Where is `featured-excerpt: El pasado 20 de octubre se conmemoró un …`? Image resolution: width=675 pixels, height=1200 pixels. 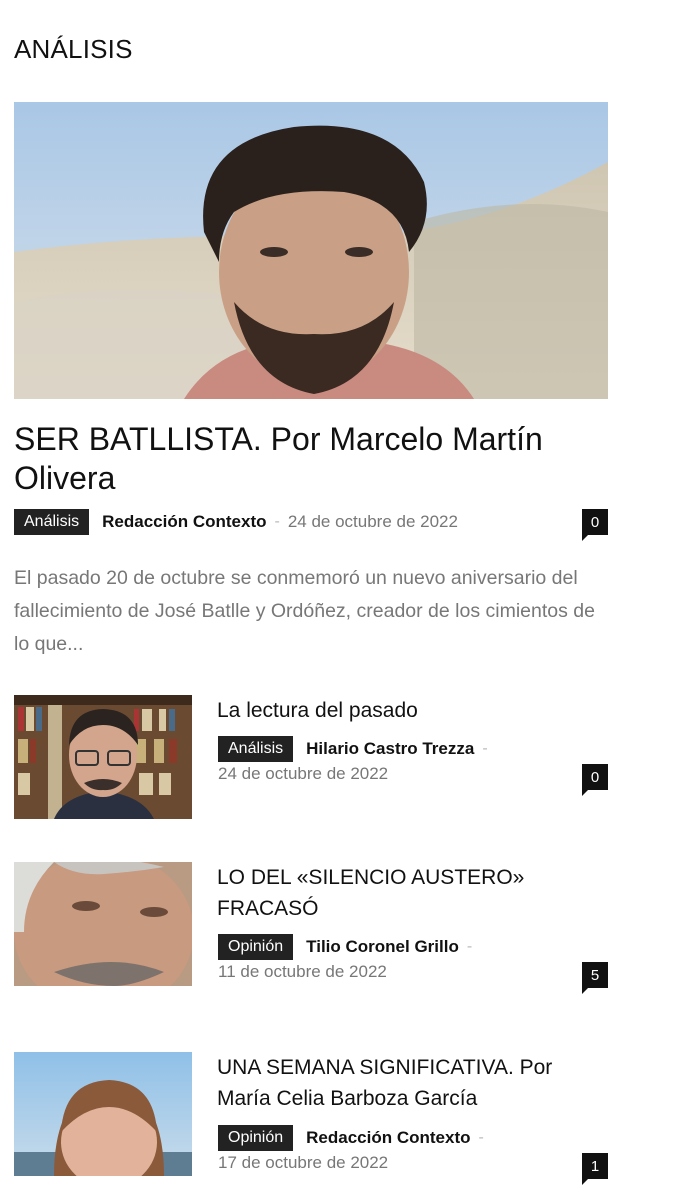
featured-excerpt: El pasado 20 de octubre se conmemoró un … is located at coordinates (304, 611).